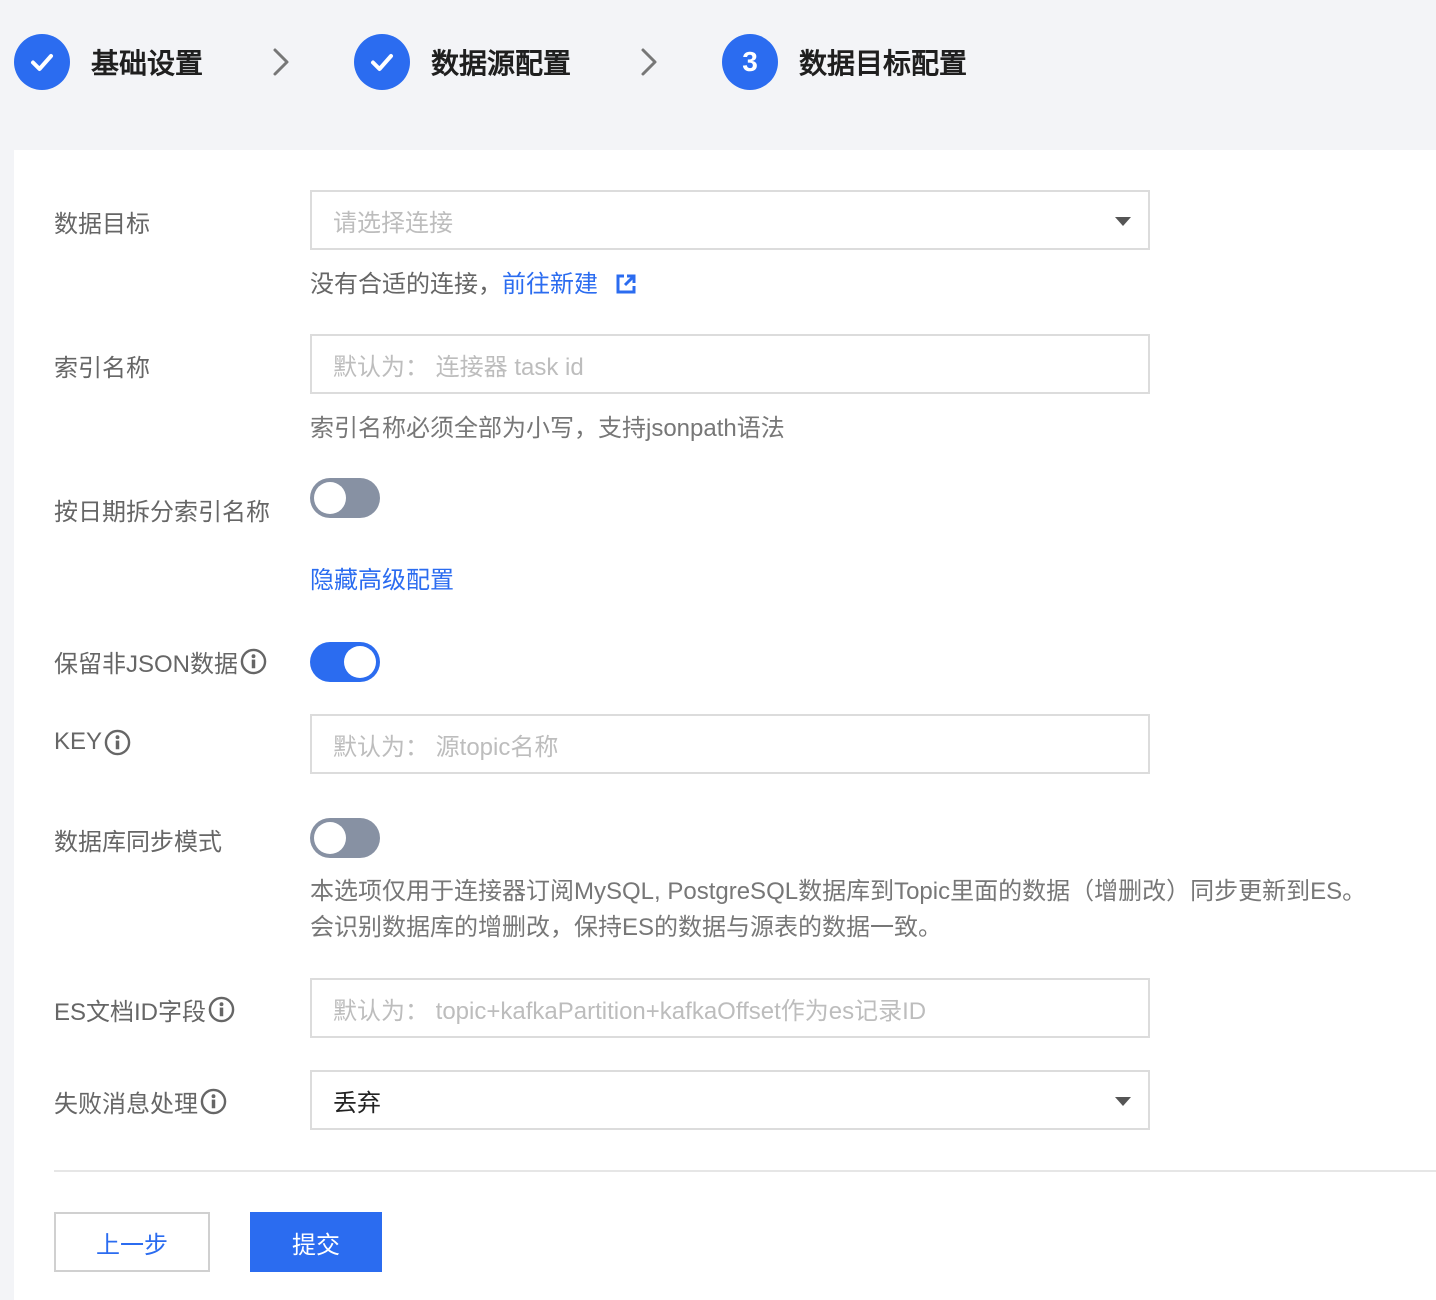  I want to click on fail-handling-label: 失败消息处理, so click(140, 1101).